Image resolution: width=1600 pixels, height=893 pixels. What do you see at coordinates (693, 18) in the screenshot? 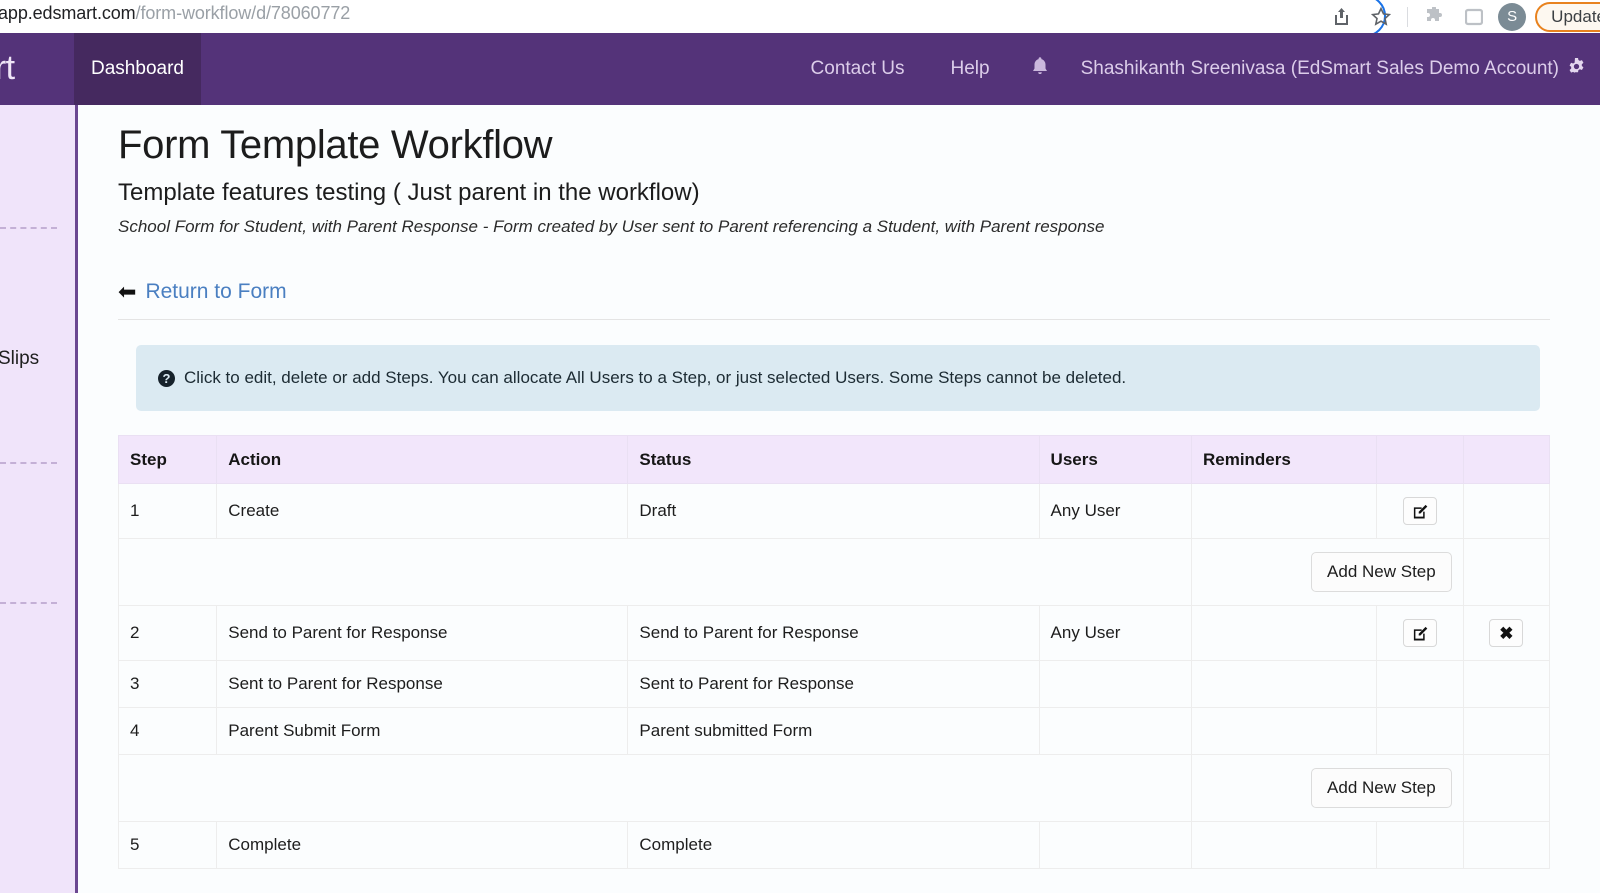
I see `address-bar: app.edsmart.com/form-workflow/d/78060772` at bounding box center [693, 18].